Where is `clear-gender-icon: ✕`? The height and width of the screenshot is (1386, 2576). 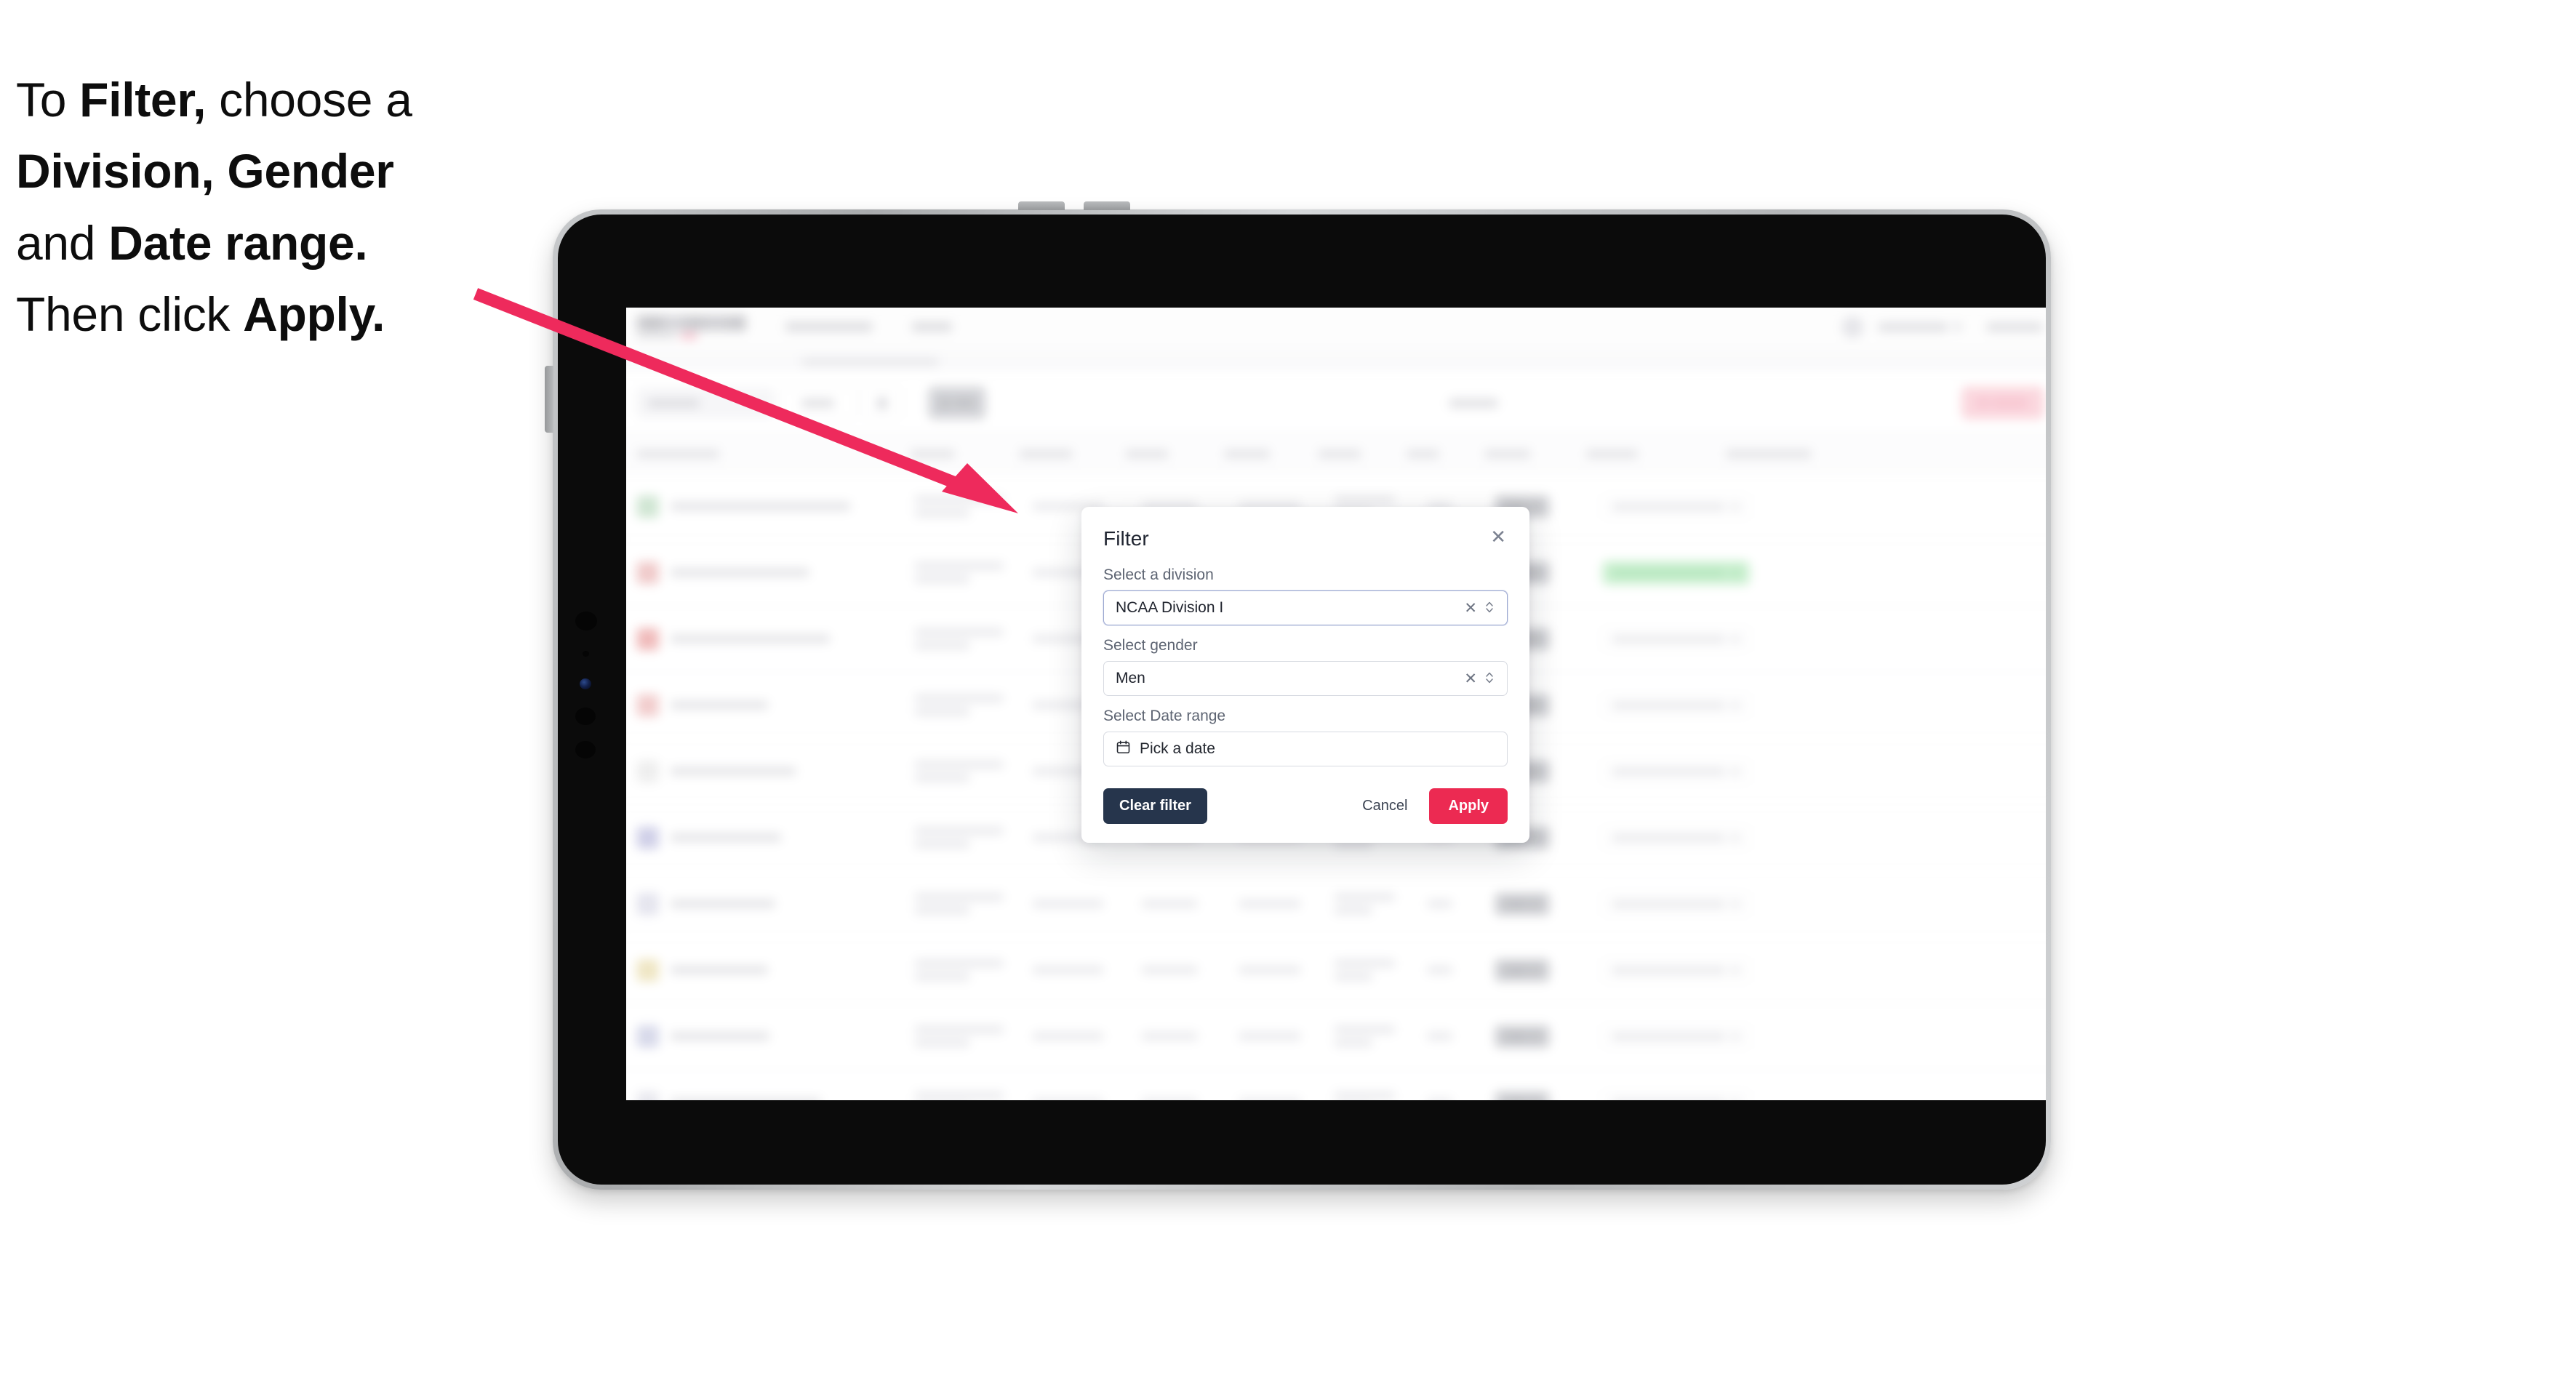 clear-gender-icon: ✕ is located at coordinates (1470, 679).